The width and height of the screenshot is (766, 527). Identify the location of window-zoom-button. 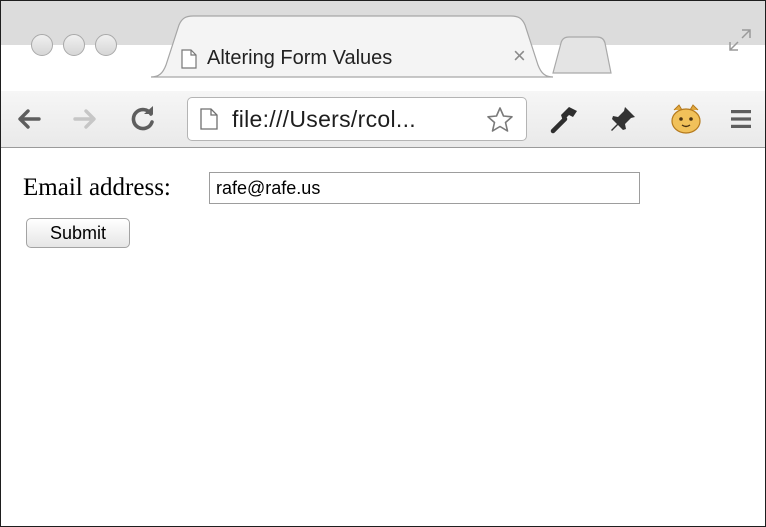
(106, 45).